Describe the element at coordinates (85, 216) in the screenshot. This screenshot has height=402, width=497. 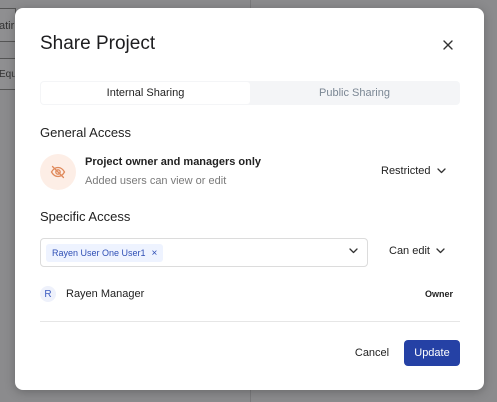
I see `specific-access-heading: Specific Access` at that location.